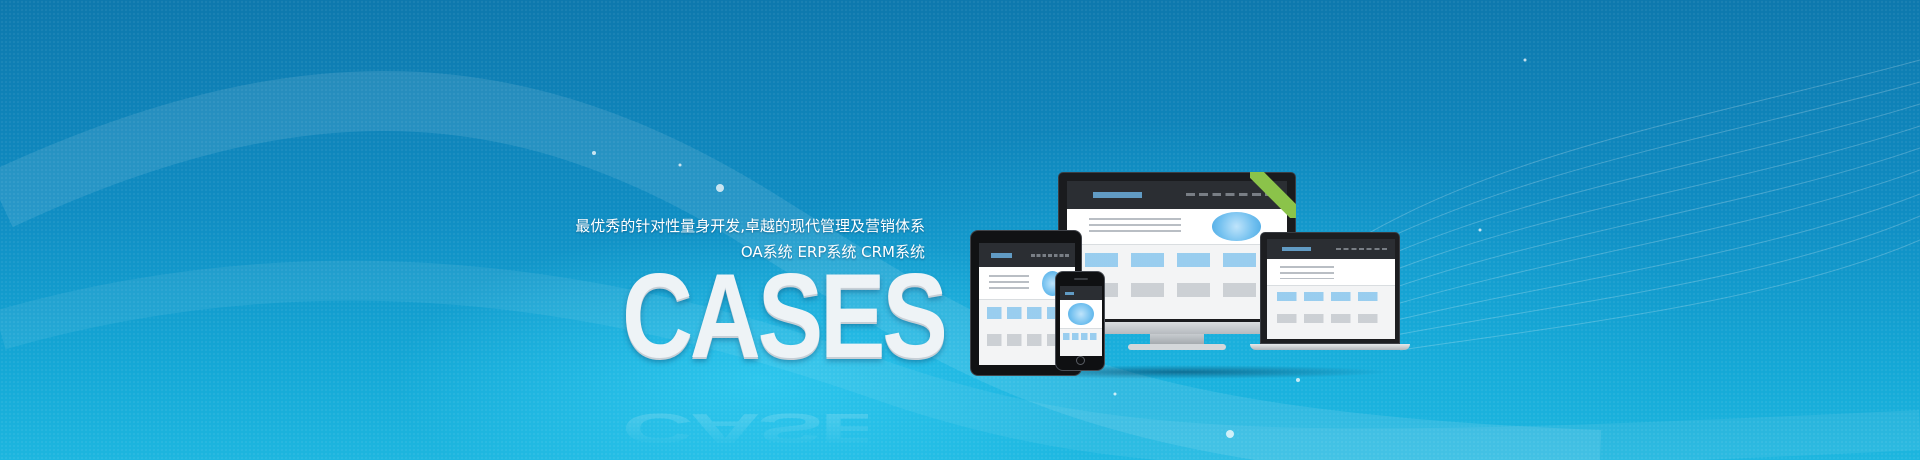 Image resolution: width=1920 pixels, height=460 pixels. I want to click on phone-home-button, so click(1080, 360).